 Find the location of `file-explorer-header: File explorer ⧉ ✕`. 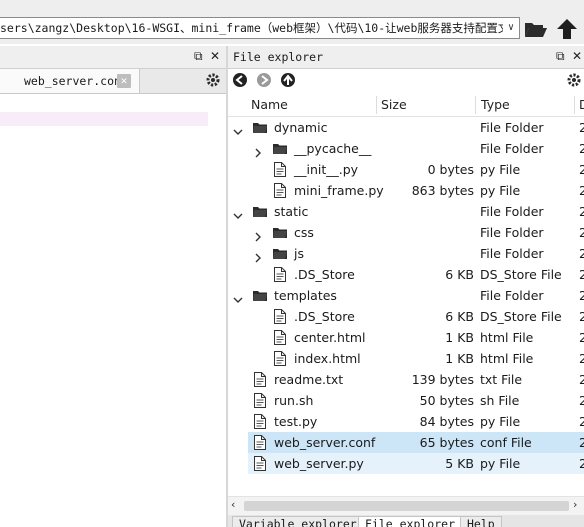

file-explorer-header: File explorer ⧉ ✕ is located at coordinates (406, 57).